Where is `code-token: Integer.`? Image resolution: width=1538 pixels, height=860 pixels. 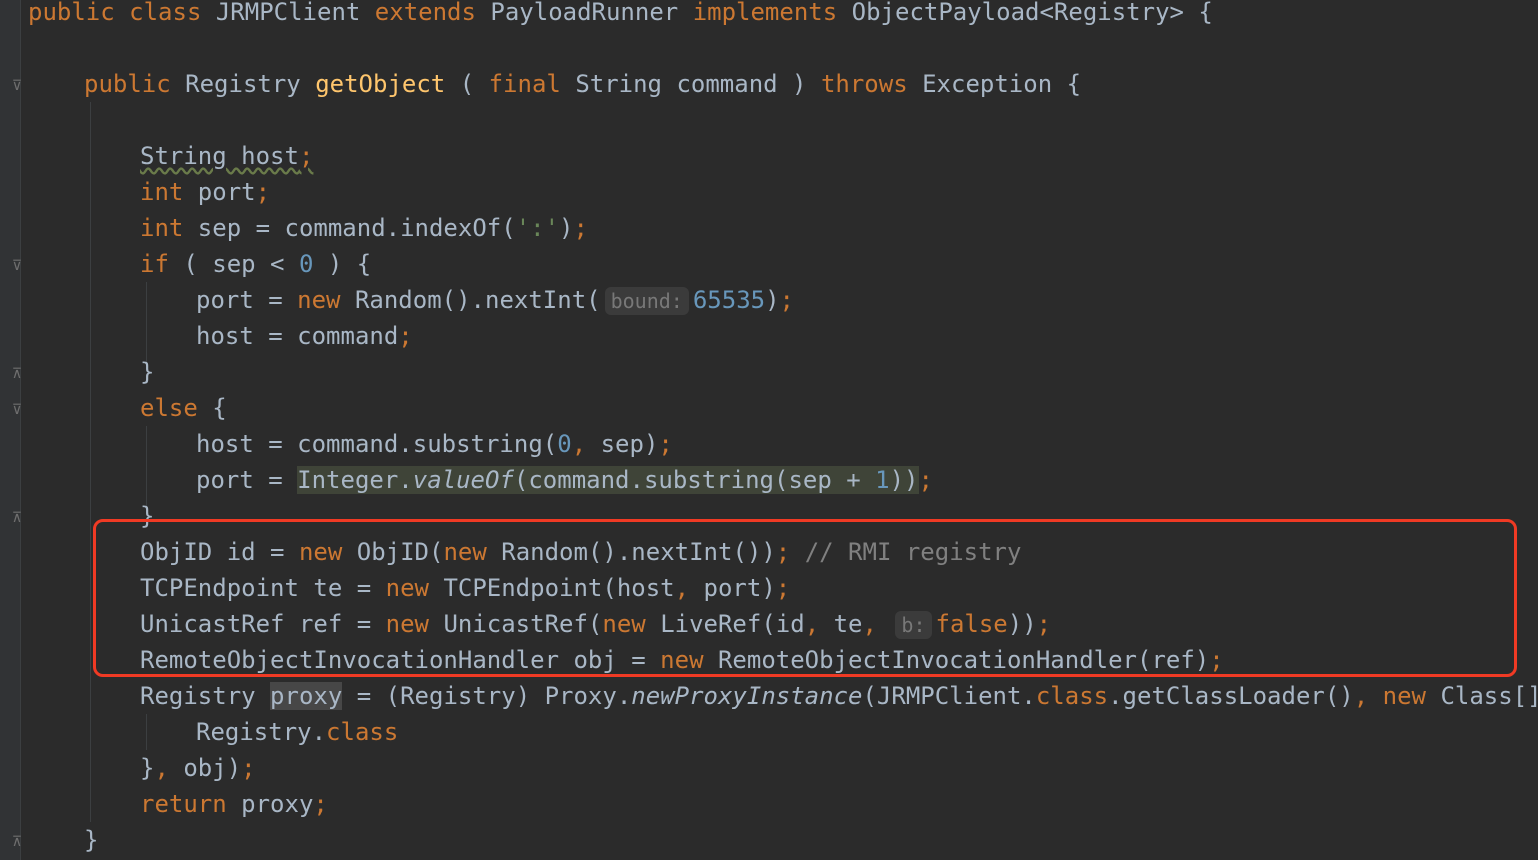 code-token: Integer. is located at coordinates (355, 480).